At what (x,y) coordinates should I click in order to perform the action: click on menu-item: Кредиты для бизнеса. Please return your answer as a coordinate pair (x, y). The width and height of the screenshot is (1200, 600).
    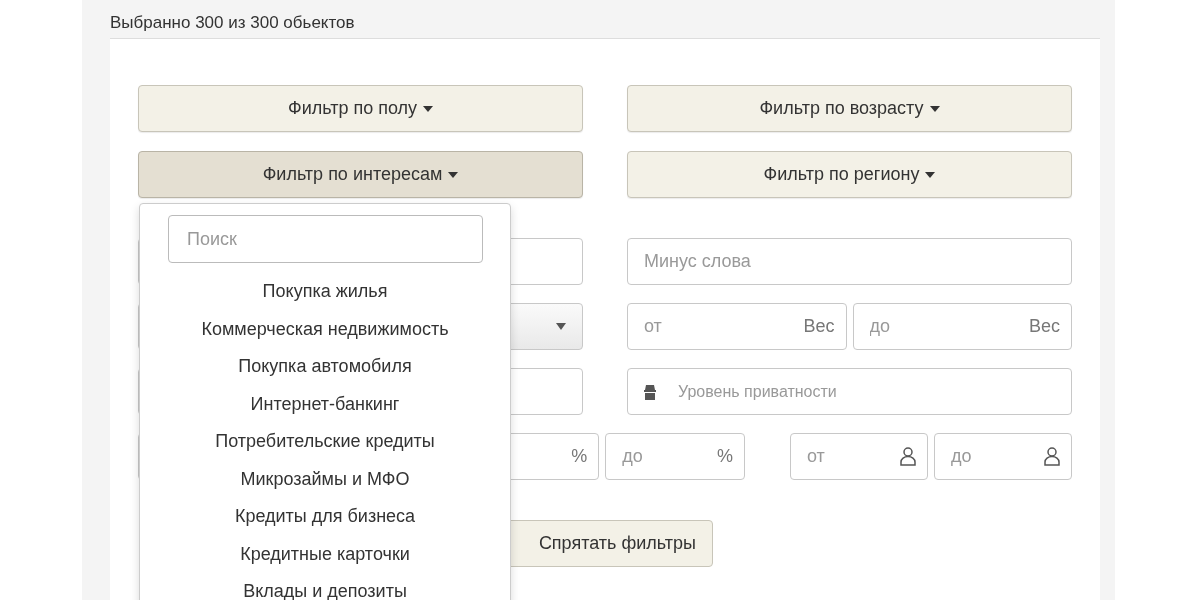
    Looking at the image, I should click on (325, 517).